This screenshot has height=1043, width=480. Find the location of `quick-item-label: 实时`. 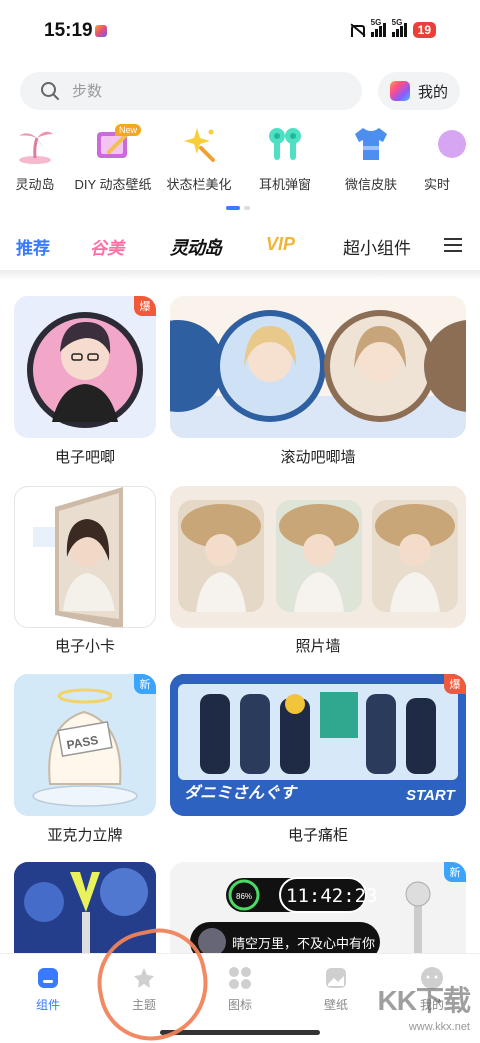

quick-item-label: 实时 is located at coordinates (437, 184).